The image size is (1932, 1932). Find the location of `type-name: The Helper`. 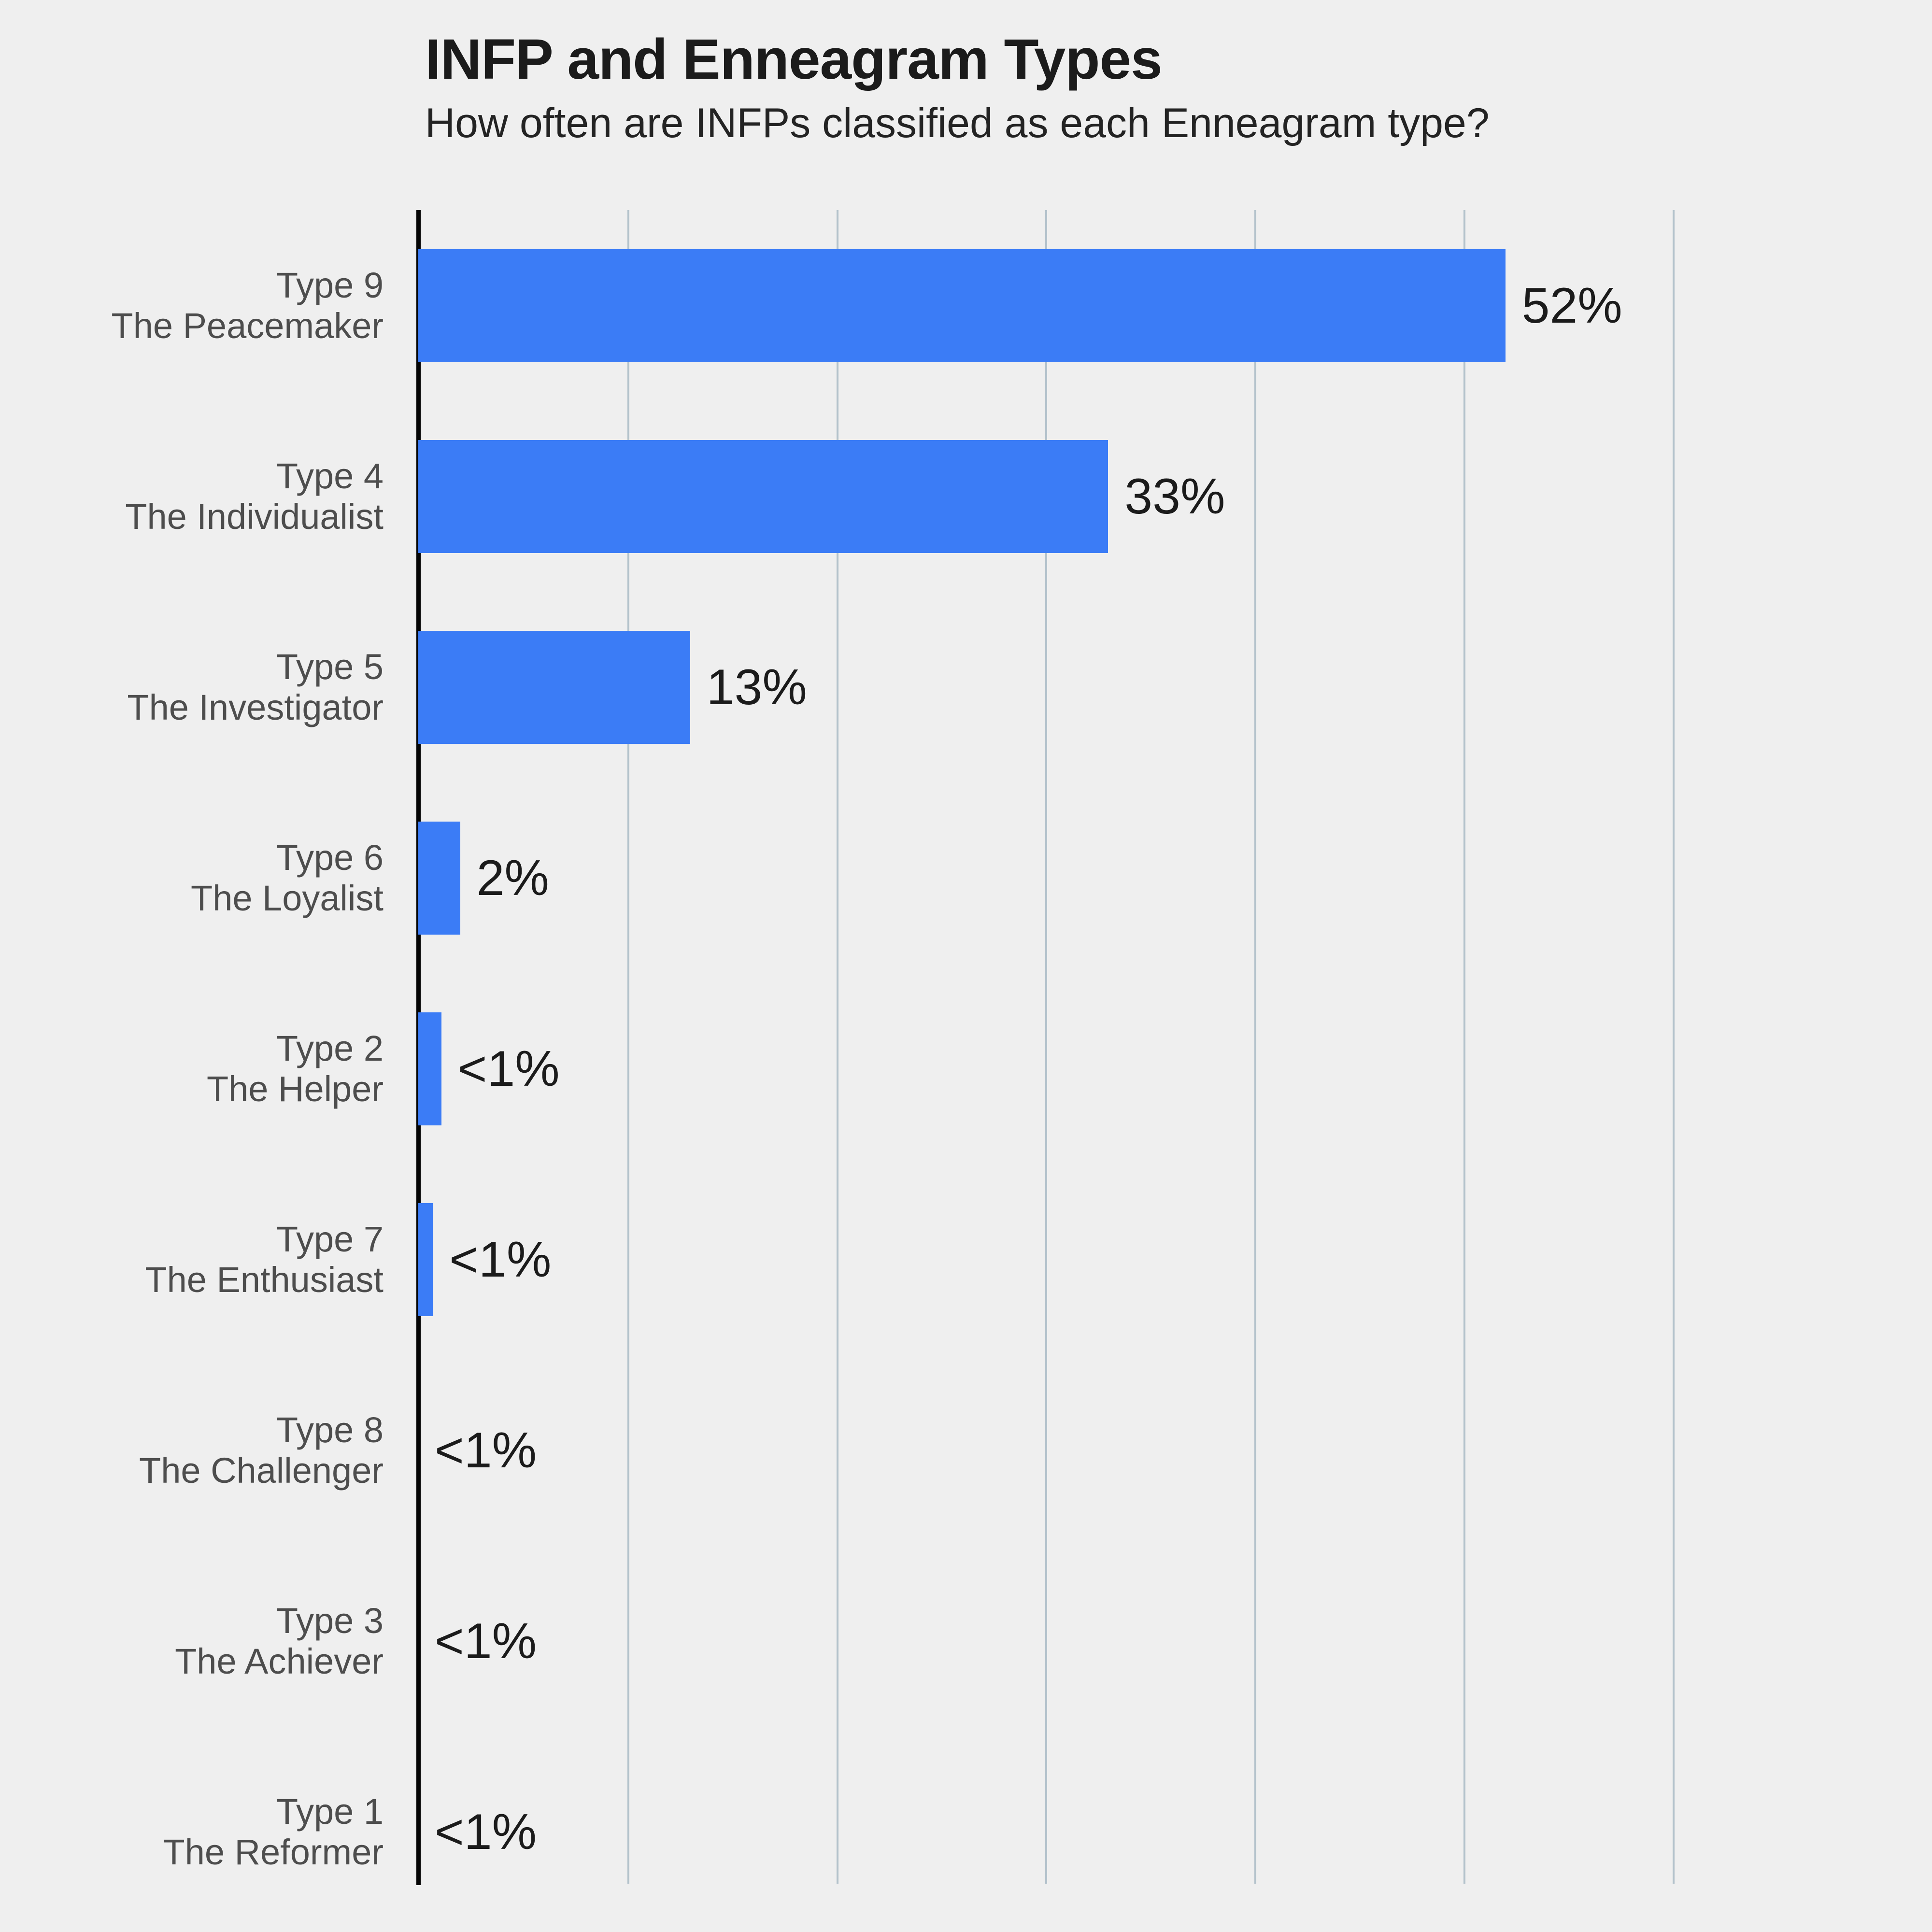

type-name: The Helper is located at coordinates (295, 1088).